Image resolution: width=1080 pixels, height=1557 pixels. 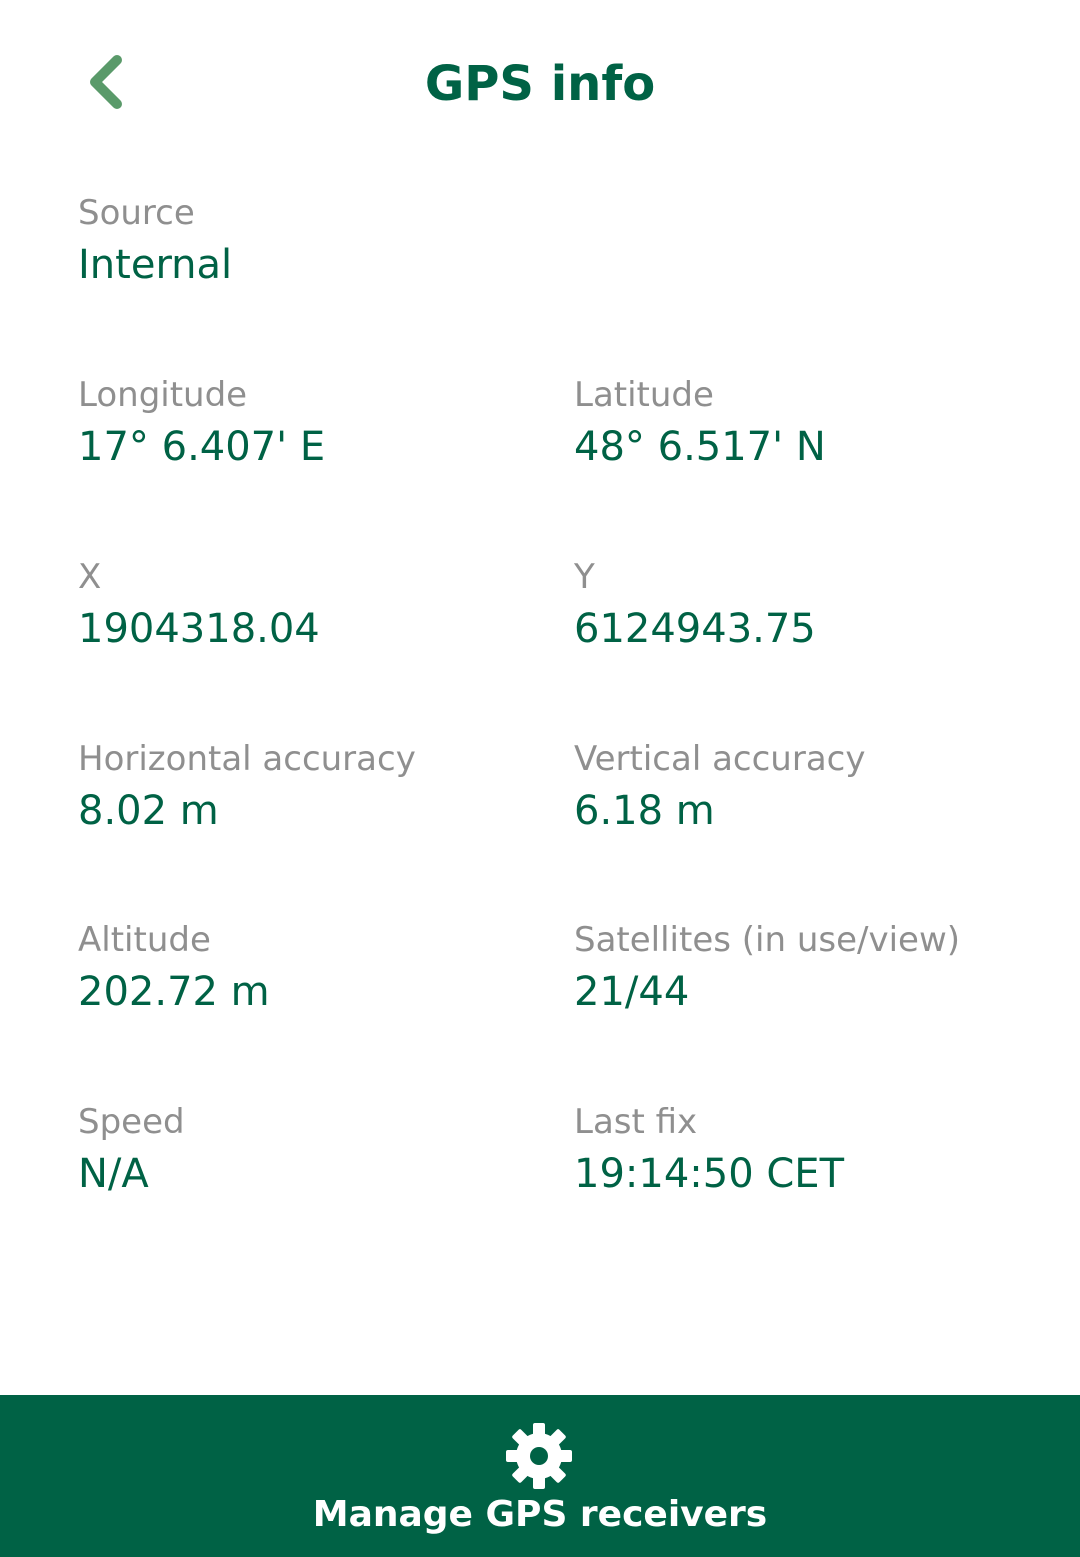 What do you see at coordinates (308, 1150) in the screenshot?
I see `field-speed: Speed N/A` at bounding box center [308, 1150].